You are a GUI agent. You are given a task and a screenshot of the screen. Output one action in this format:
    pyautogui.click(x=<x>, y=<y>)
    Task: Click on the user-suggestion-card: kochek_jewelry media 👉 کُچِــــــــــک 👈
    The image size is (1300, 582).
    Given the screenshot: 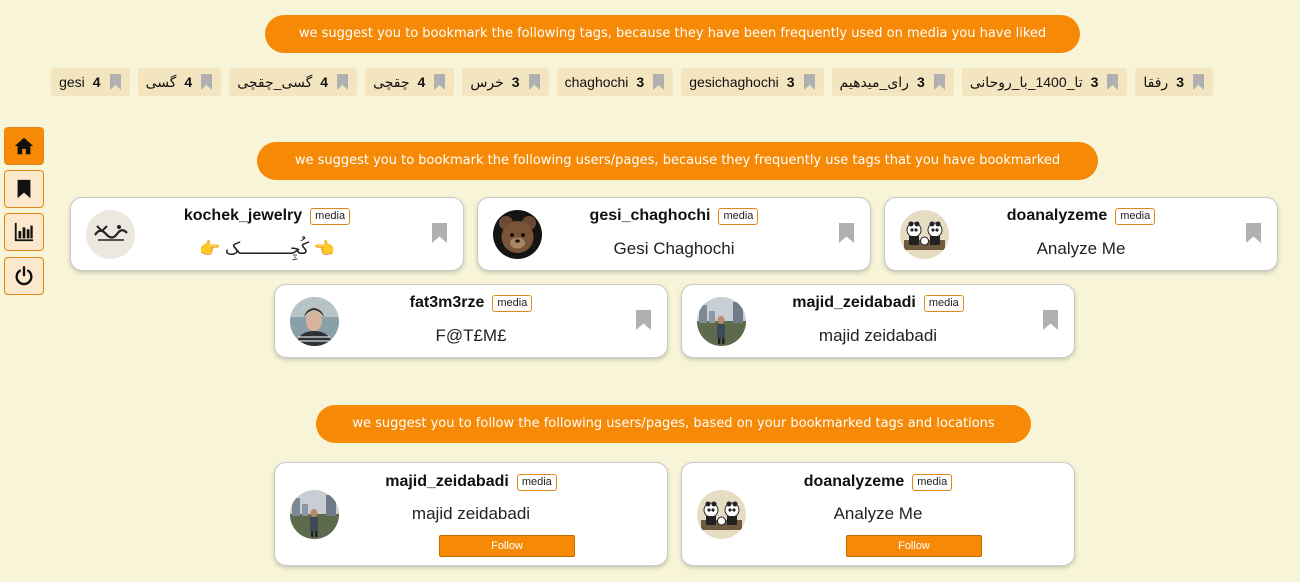 What is the action you would take?
    pyautogui.click(x=267, y=234)
    